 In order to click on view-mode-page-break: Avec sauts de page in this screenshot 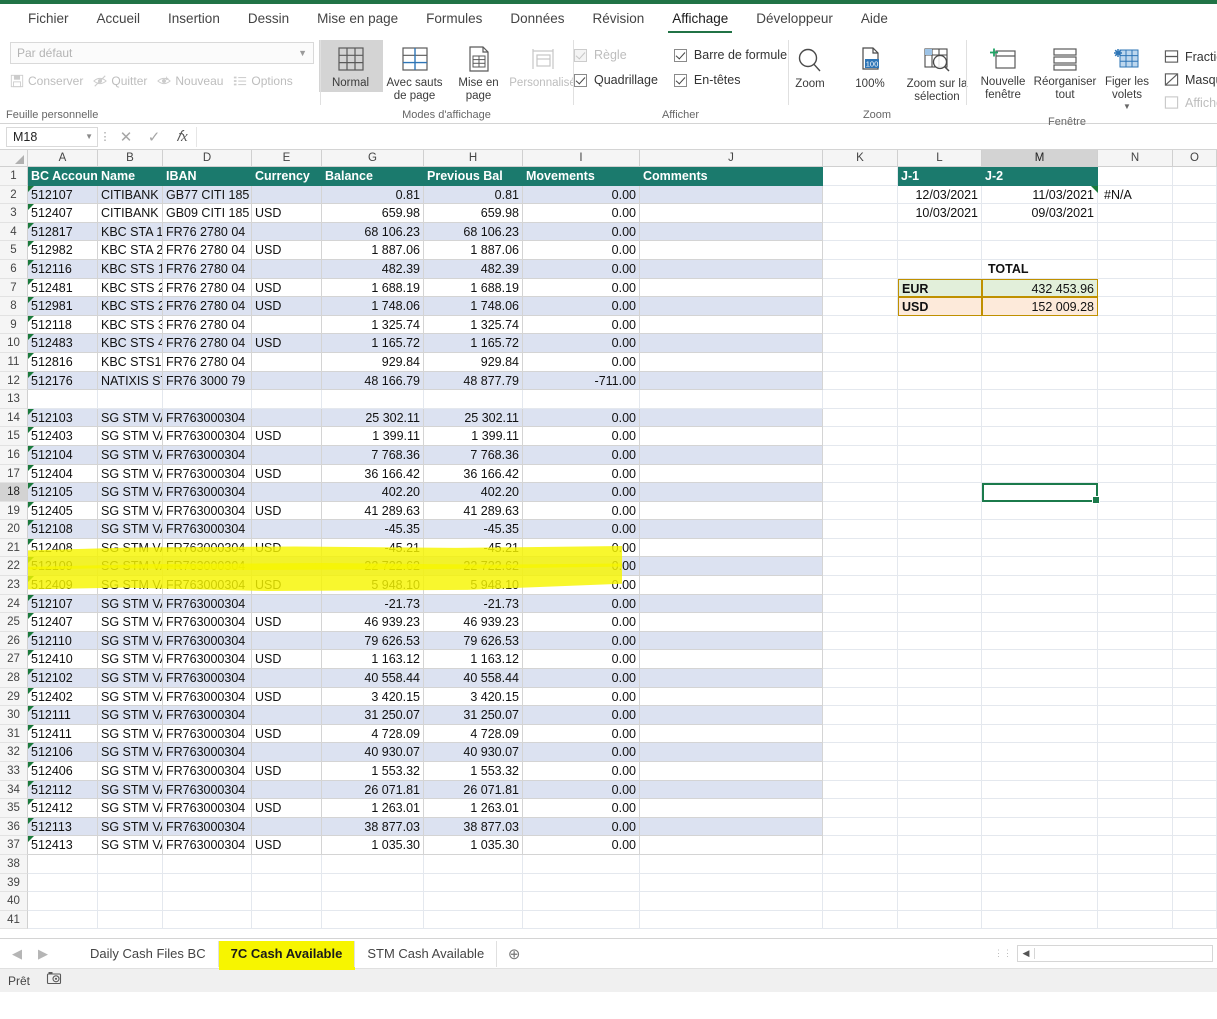, I will do `click(415, 72)`.